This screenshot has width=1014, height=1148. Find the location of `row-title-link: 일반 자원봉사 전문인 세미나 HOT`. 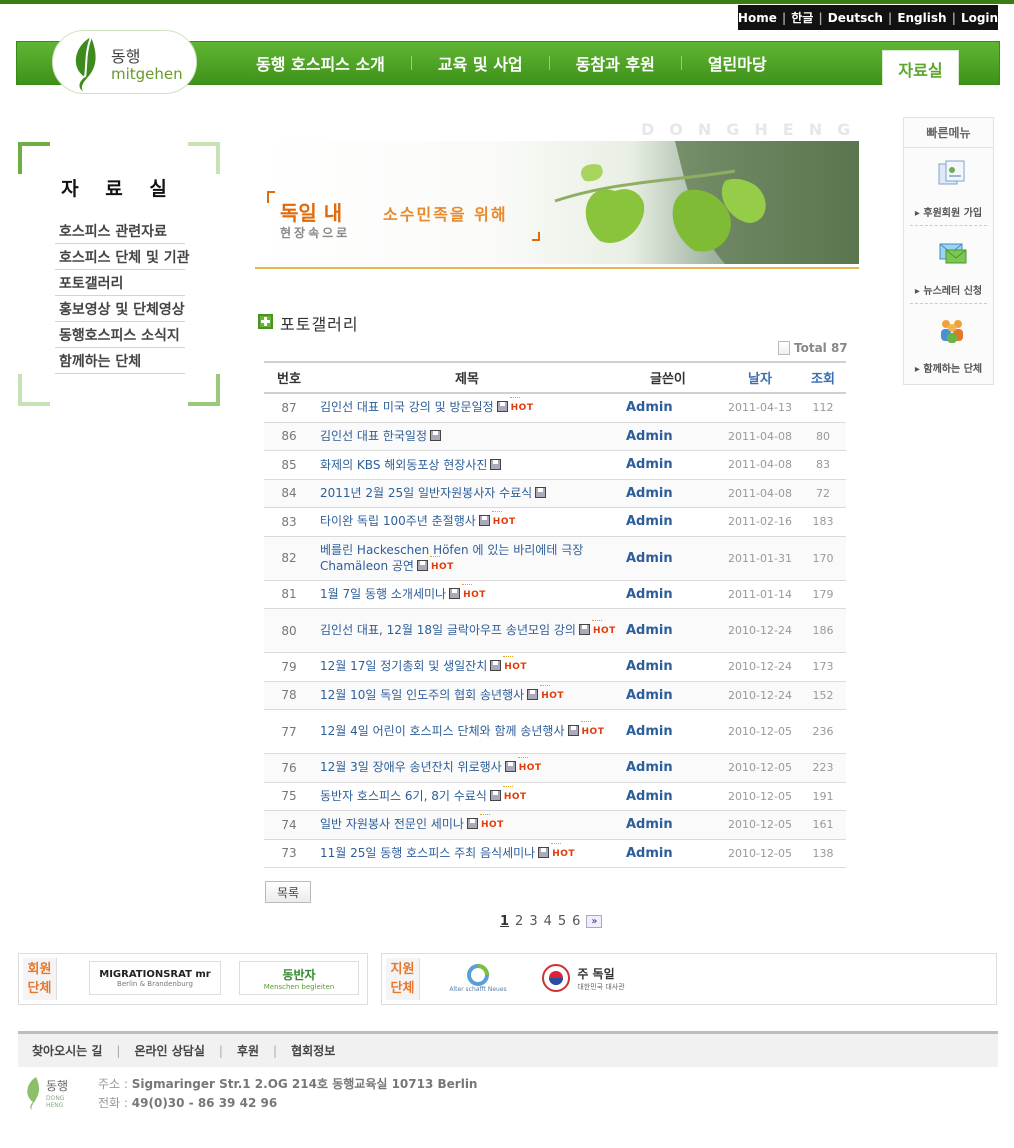

row-title-link: 일반 자원봉사 전문인 세미나 HOT is located at coordinates (467, 823).